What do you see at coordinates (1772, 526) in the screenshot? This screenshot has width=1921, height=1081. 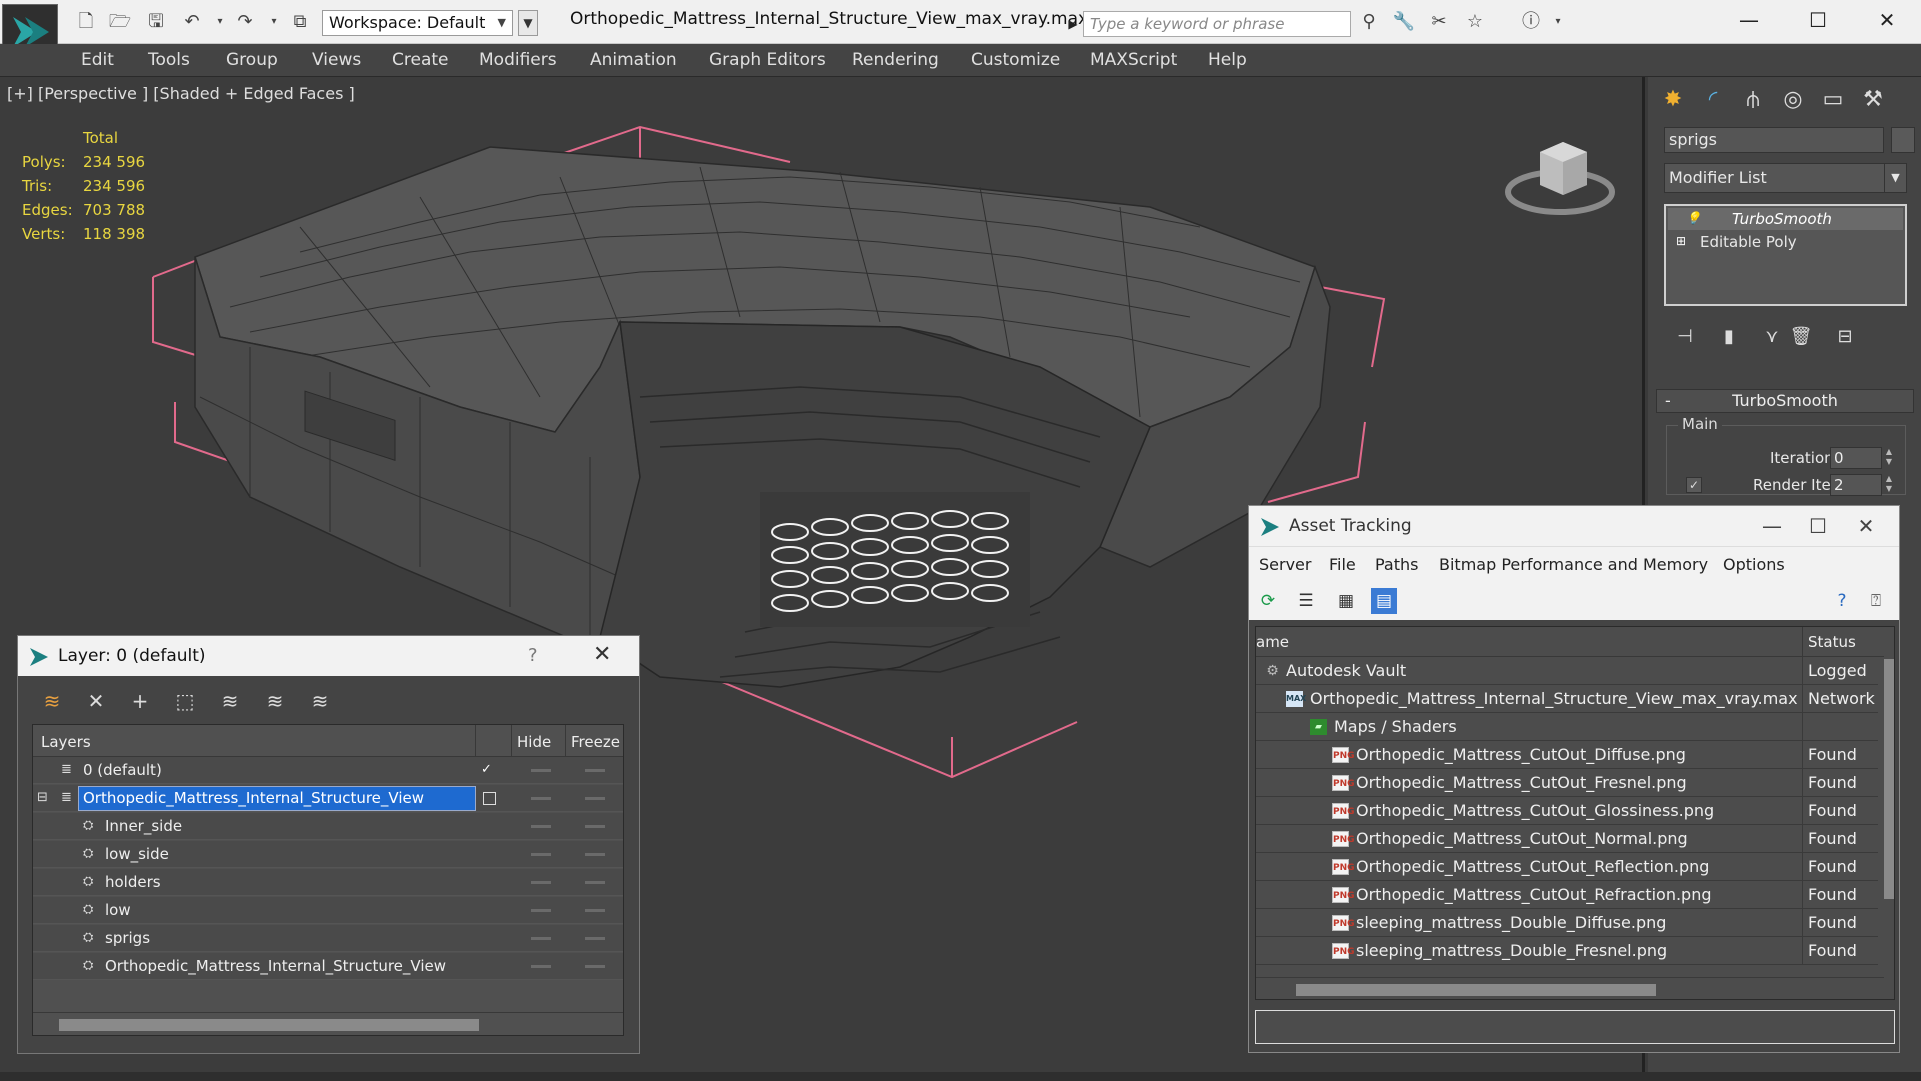 I see `minimize-button: —` at bounding box center [1772, 526].